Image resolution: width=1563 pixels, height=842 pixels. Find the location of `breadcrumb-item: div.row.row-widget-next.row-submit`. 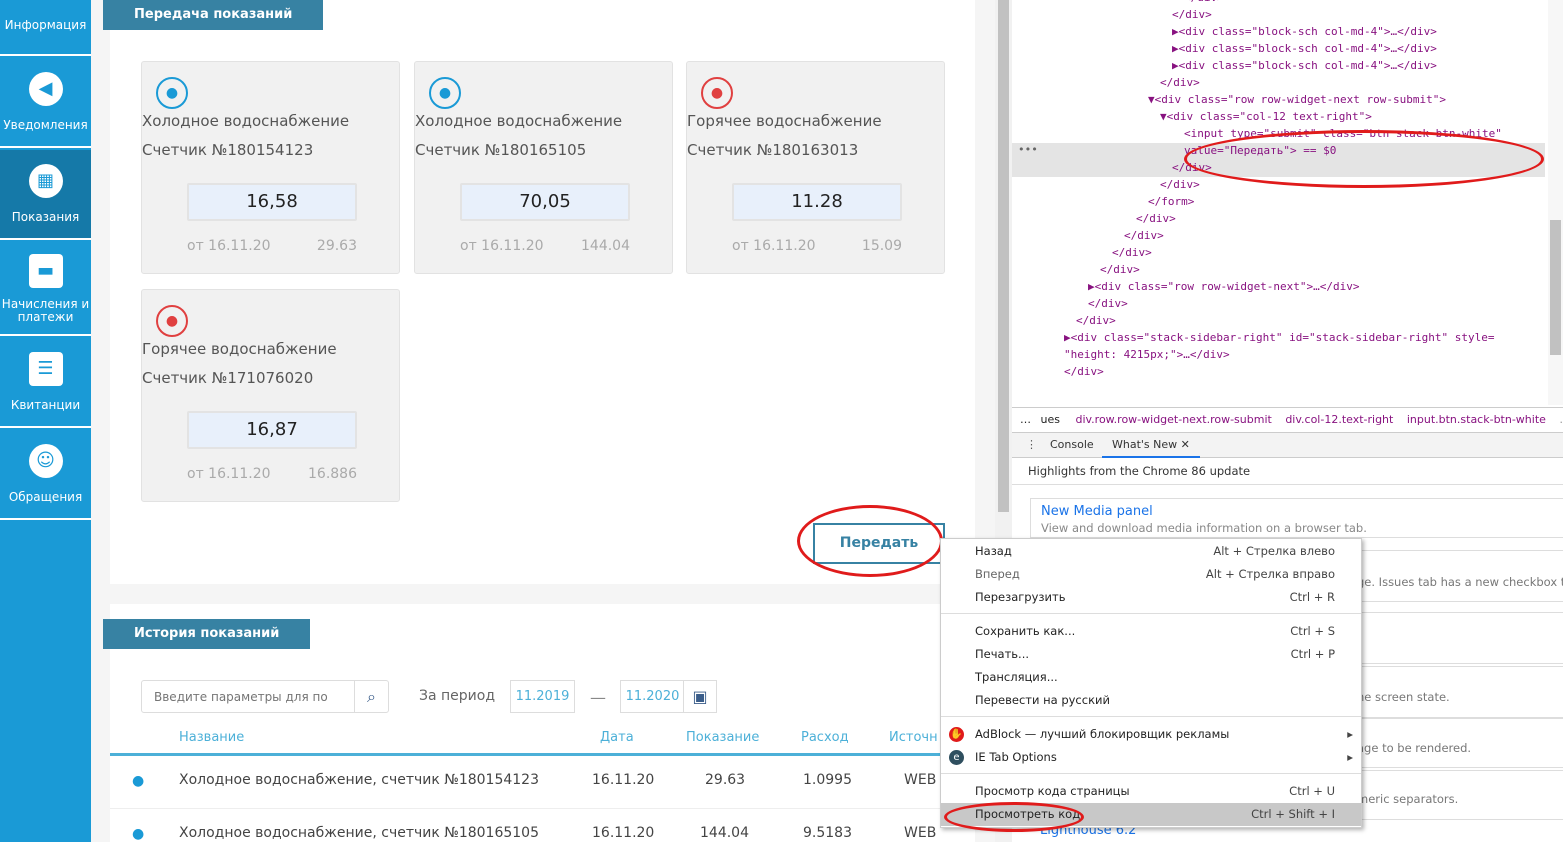

breadcrumb-item: div.row.row-widget-next.row-submit is located at coordinates (1173, 419).